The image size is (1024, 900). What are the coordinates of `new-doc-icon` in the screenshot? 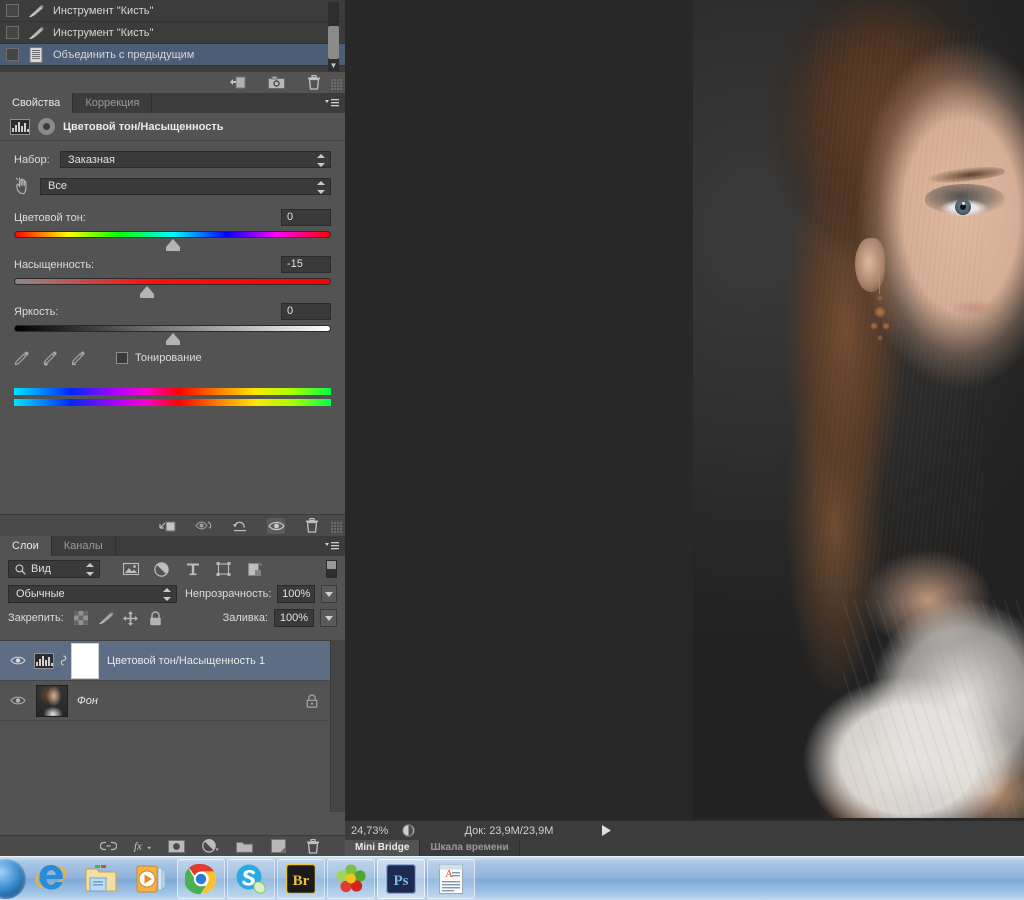 It's located at (238, 83).